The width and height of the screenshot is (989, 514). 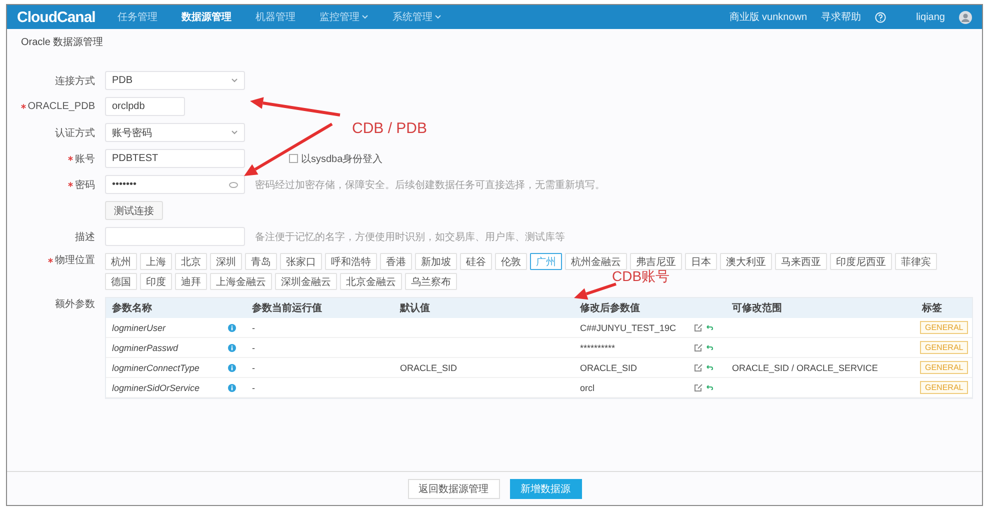 I want to click on annotation-arrow, so click(x=595, y=291).